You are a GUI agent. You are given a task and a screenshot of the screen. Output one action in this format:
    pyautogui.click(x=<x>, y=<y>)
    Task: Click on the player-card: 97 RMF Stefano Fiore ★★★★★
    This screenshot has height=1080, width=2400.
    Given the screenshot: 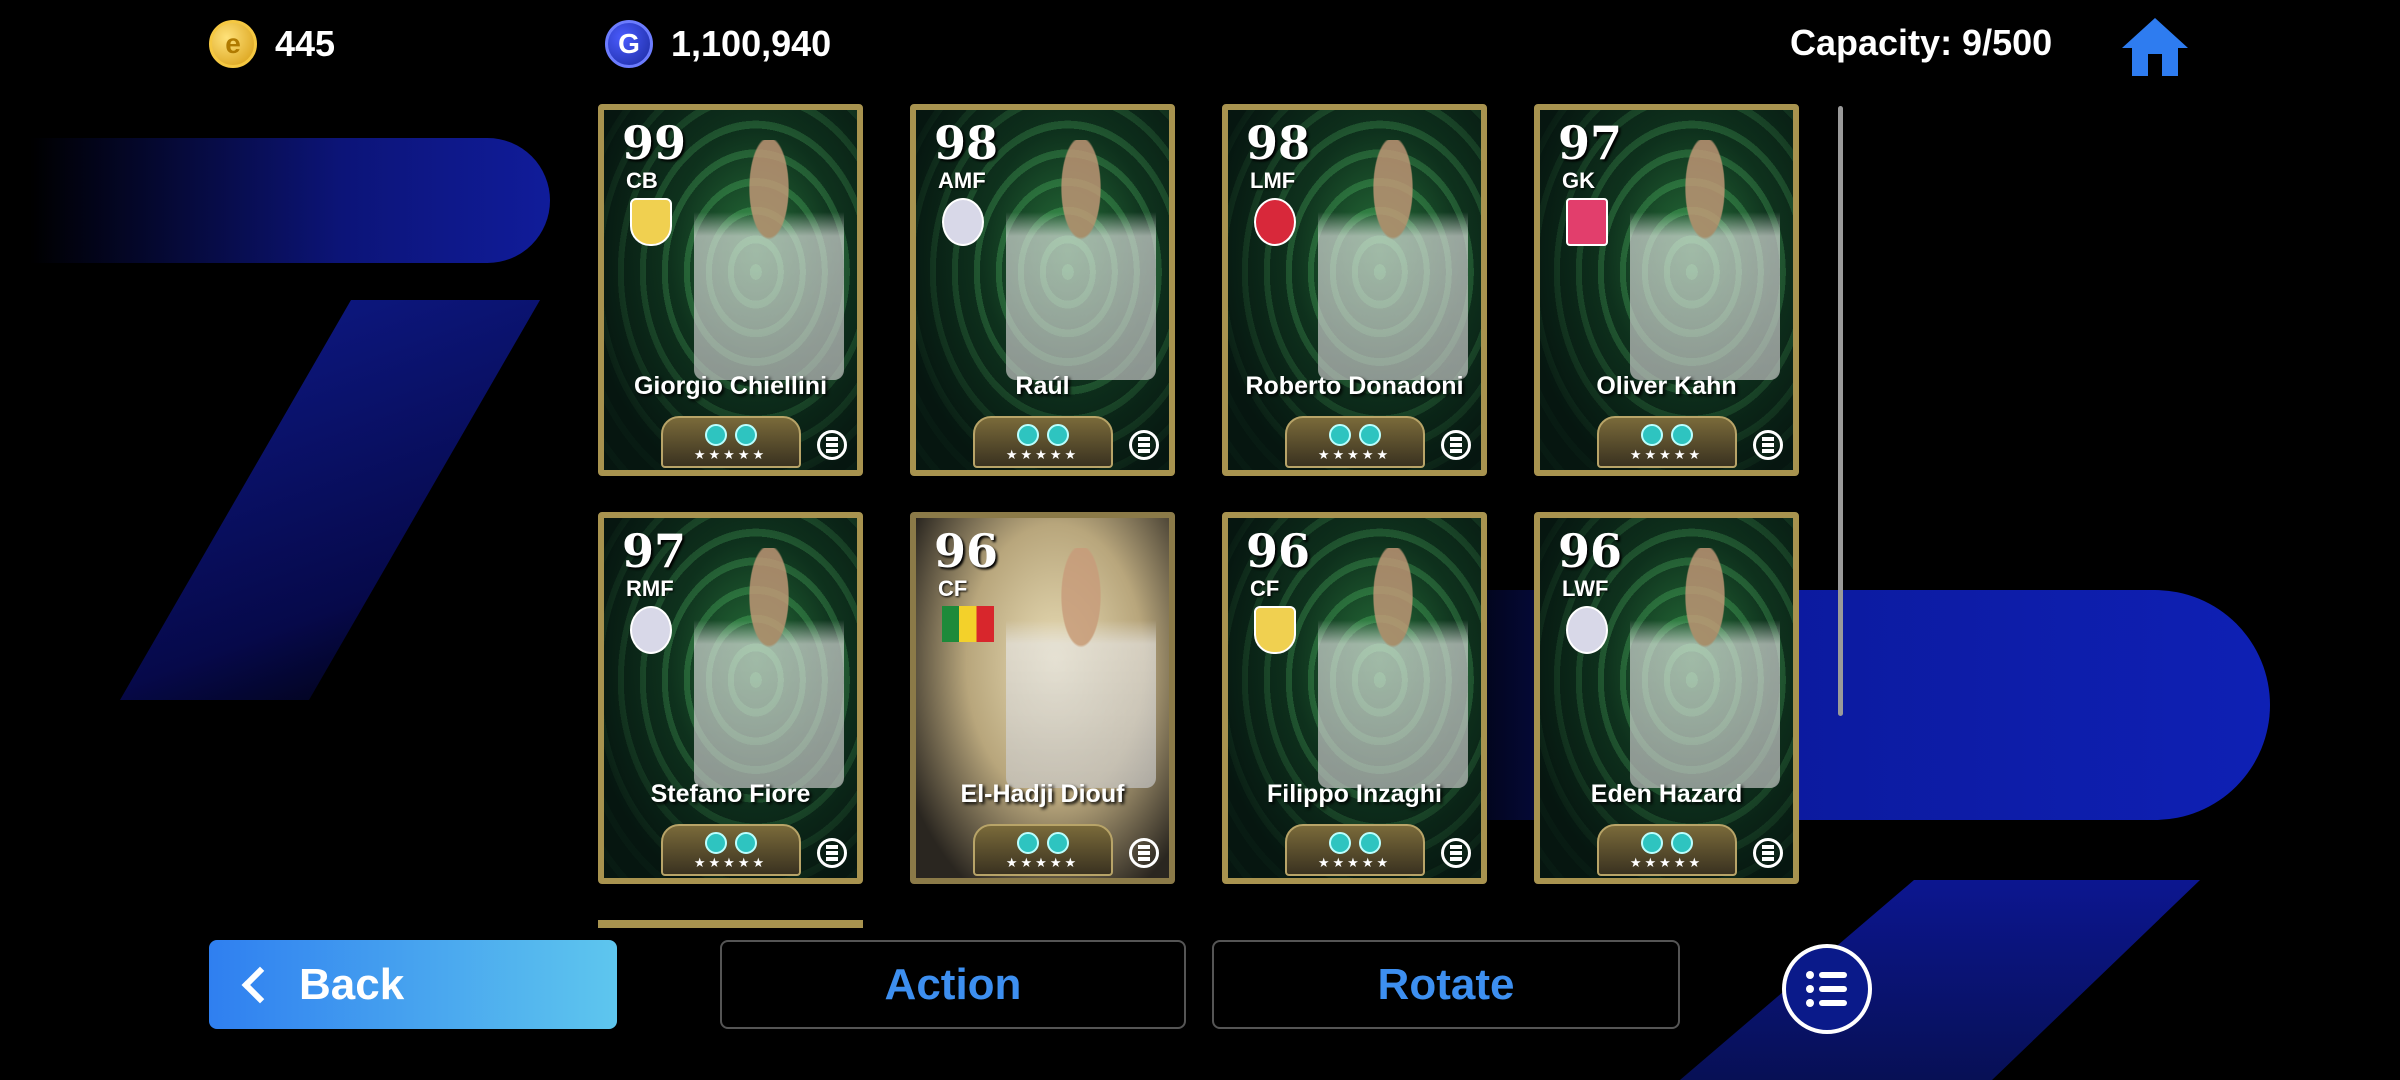 What is the action you would take?
    pyautogui.click(x=730, y=698)
    